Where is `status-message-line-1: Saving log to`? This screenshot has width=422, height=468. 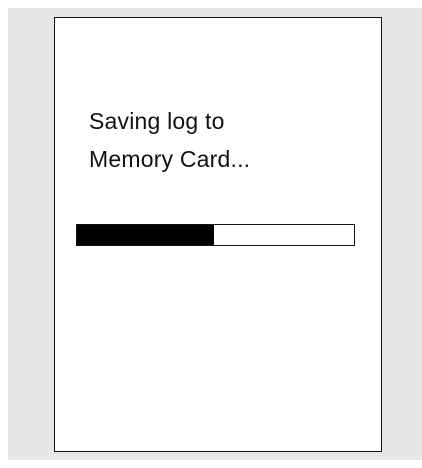 status-message-line-1: Saving log to is located at coordinates (157, 121).